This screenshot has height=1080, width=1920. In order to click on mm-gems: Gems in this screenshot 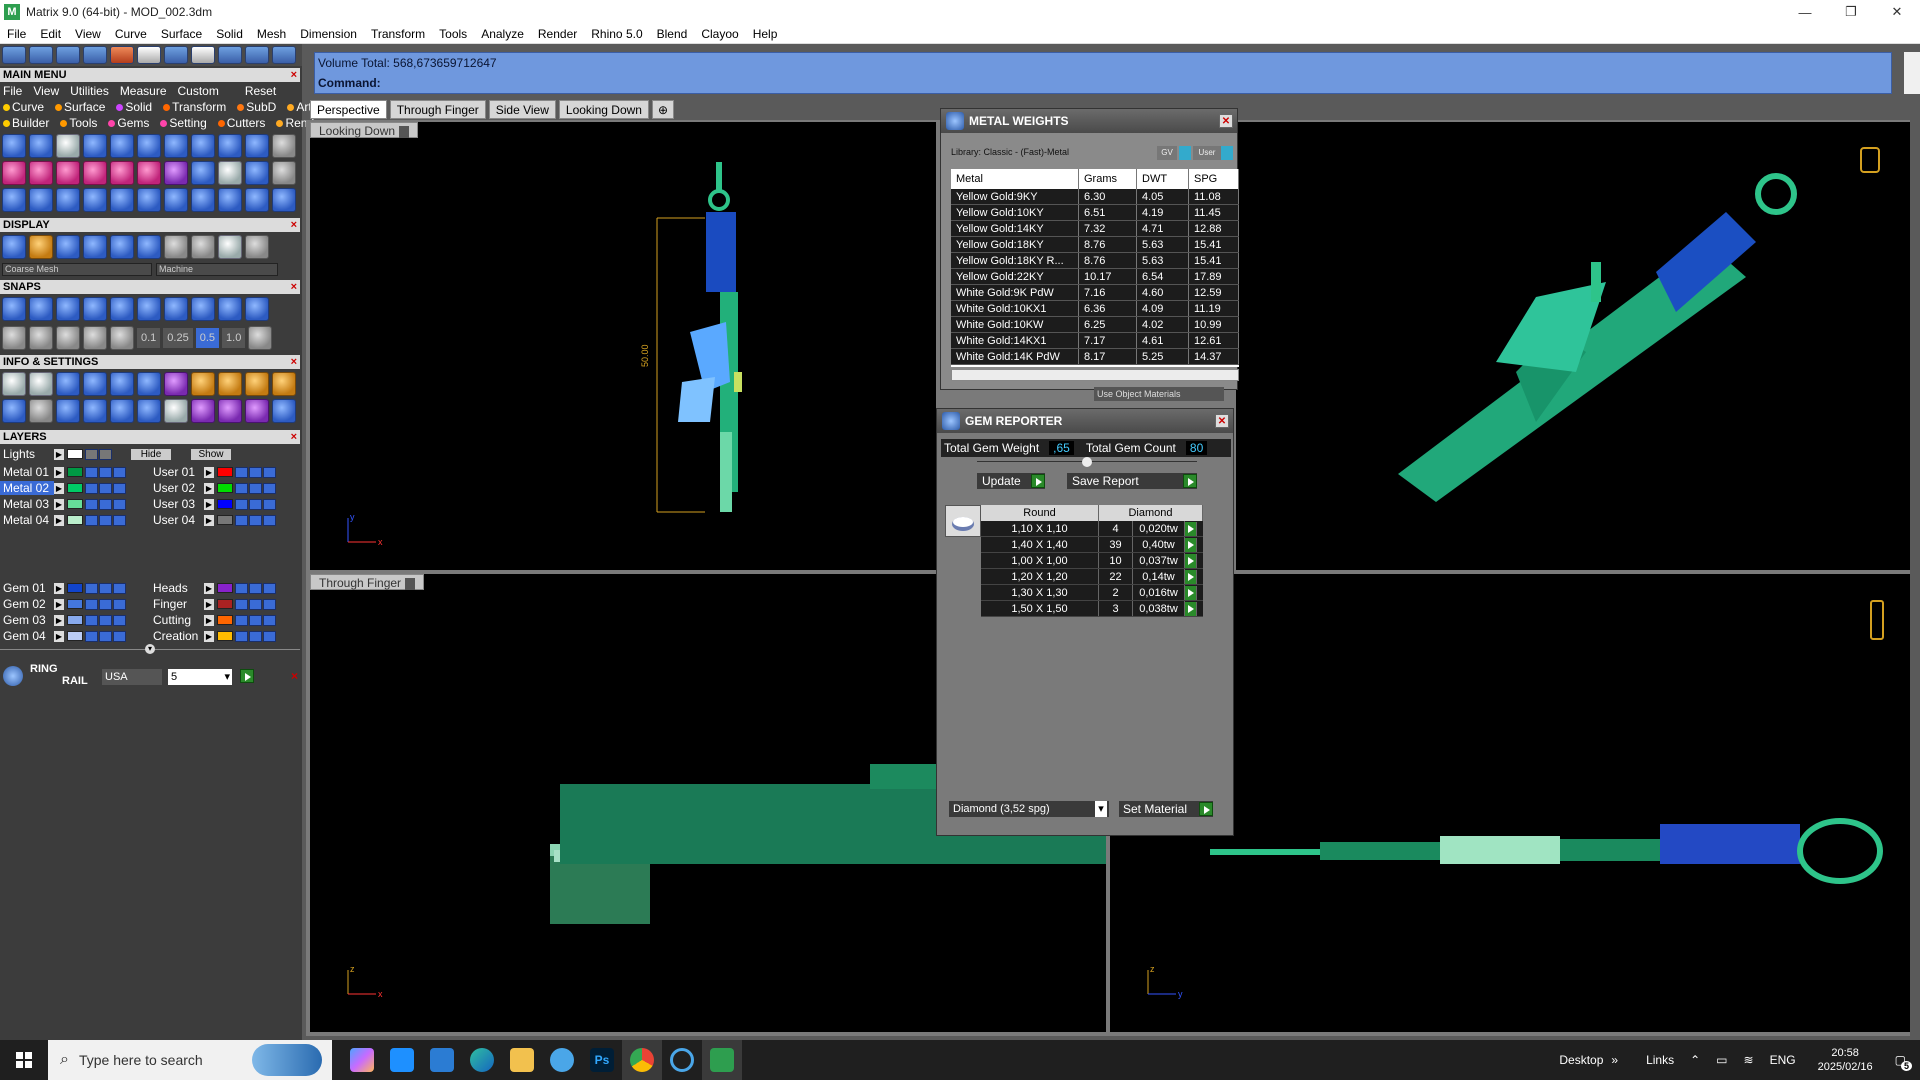, I will do `click(128, 123)`.